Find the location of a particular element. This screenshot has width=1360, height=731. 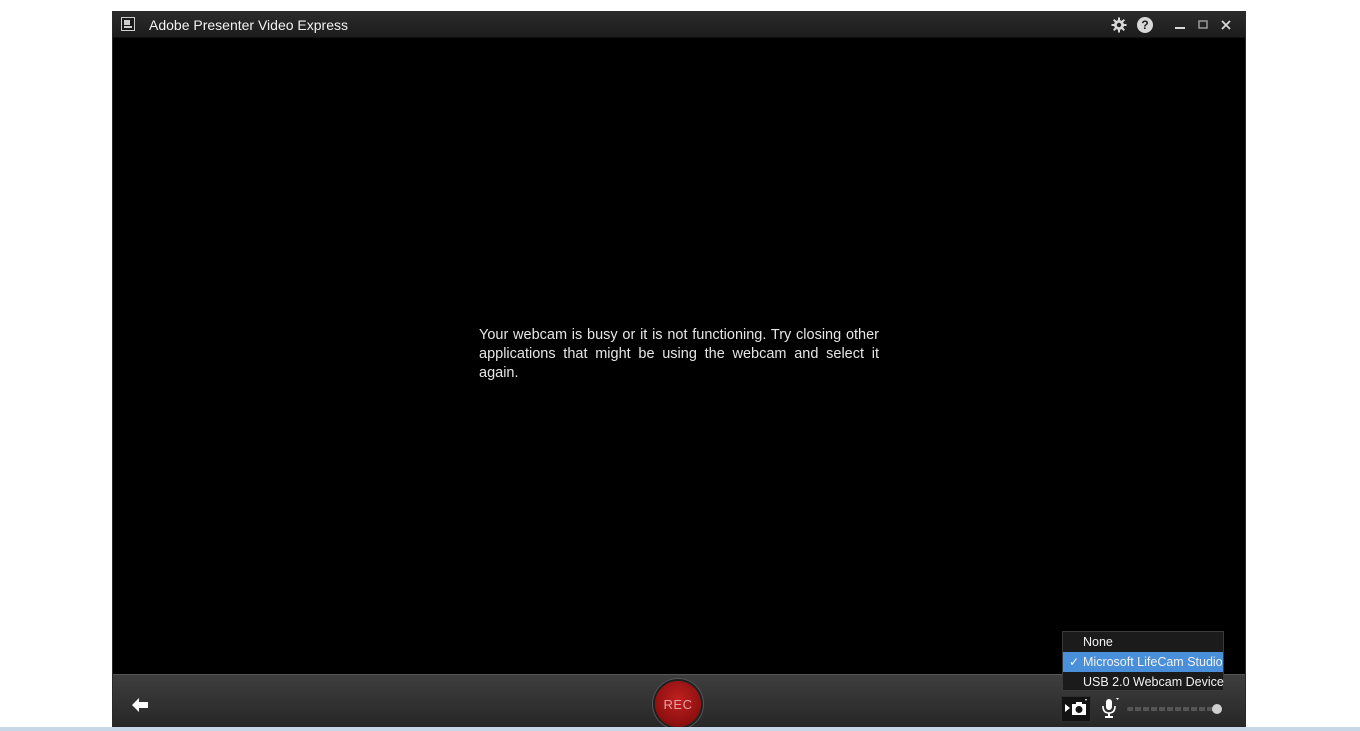

taskbar-edge is located at coordinates (680, 729).